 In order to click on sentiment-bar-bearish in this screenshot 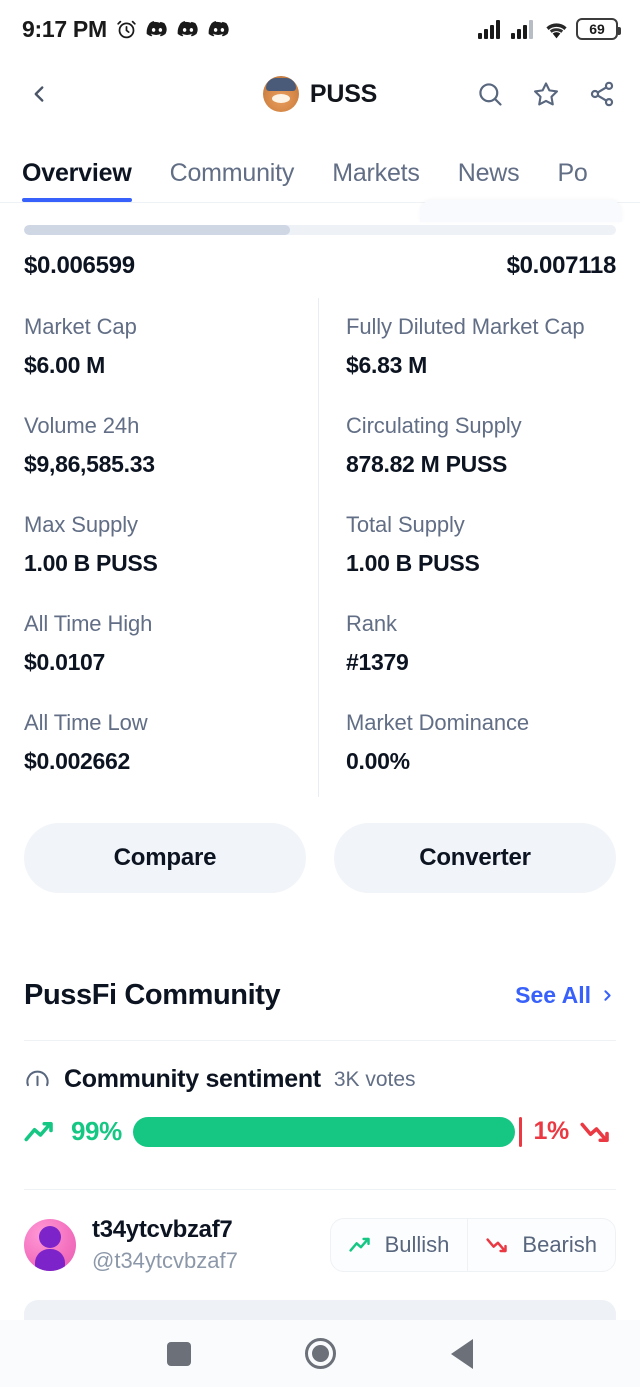, I will do `click(520, 1131)`.